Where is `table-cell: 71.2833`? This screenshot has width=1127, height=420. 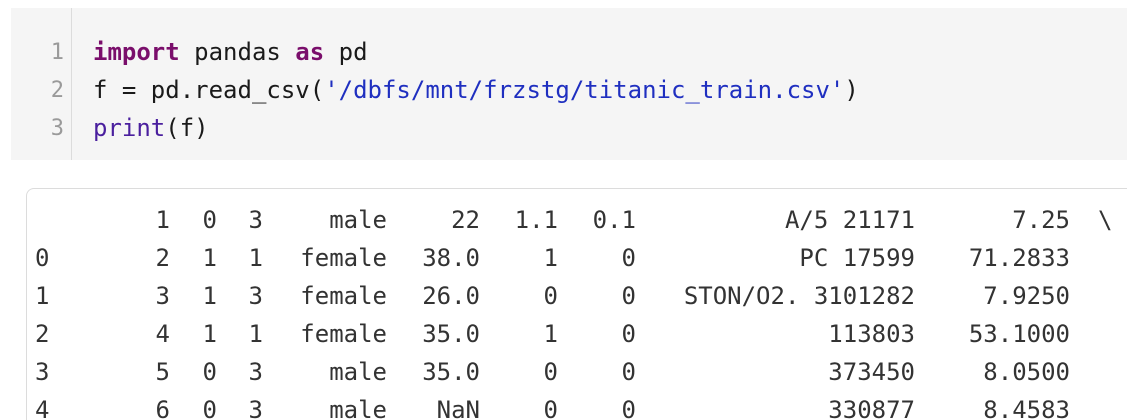 table-cell: 71.2833 is located at coordinates (1019, 258).